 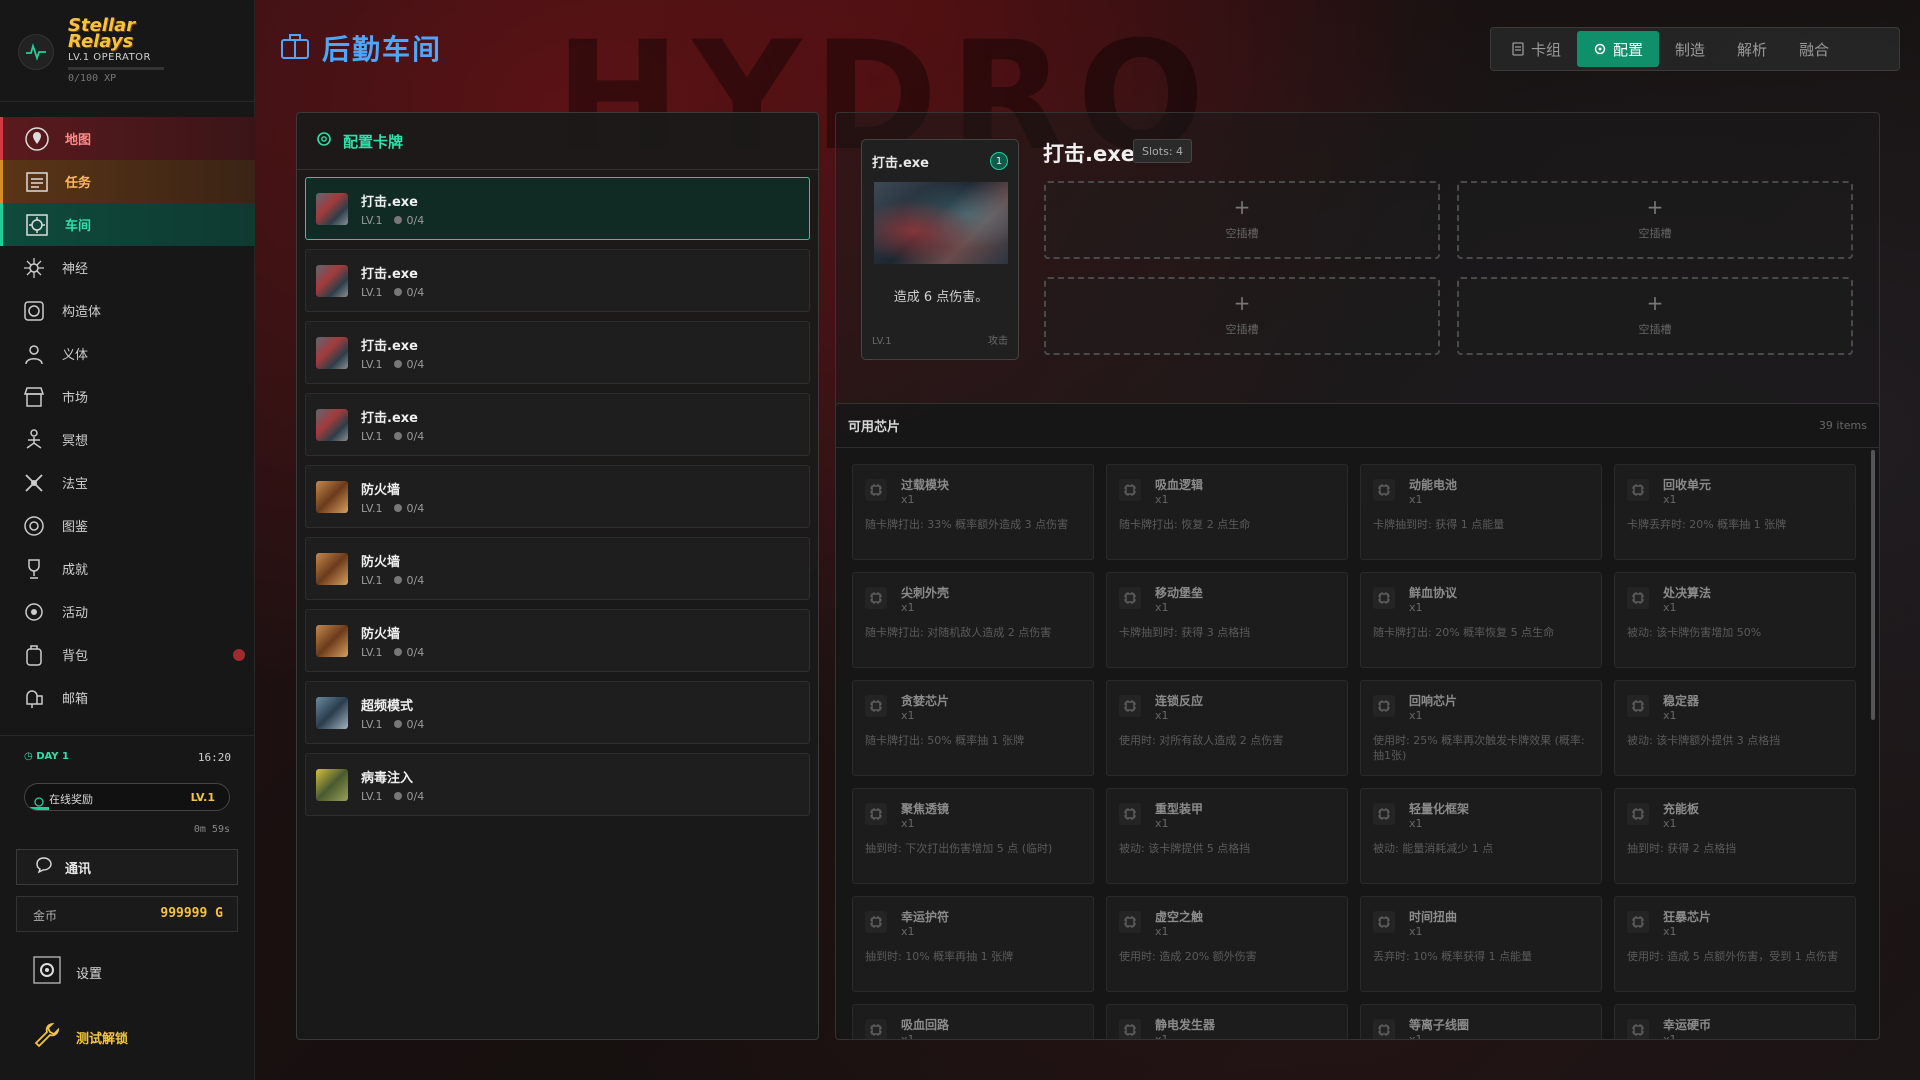 What do you see at coordinates (127, 914) in the screenshot?
I see `gold-display: 金币 999999 G` at bounding box center [127, 914].